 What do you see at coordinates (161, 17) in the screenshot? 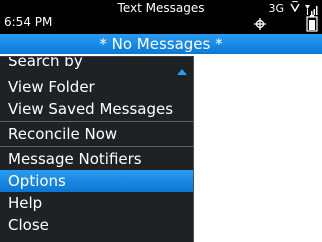
I see `status-bar: Text Messages 6:54 PM 3G` at bounding box center [161, 17].